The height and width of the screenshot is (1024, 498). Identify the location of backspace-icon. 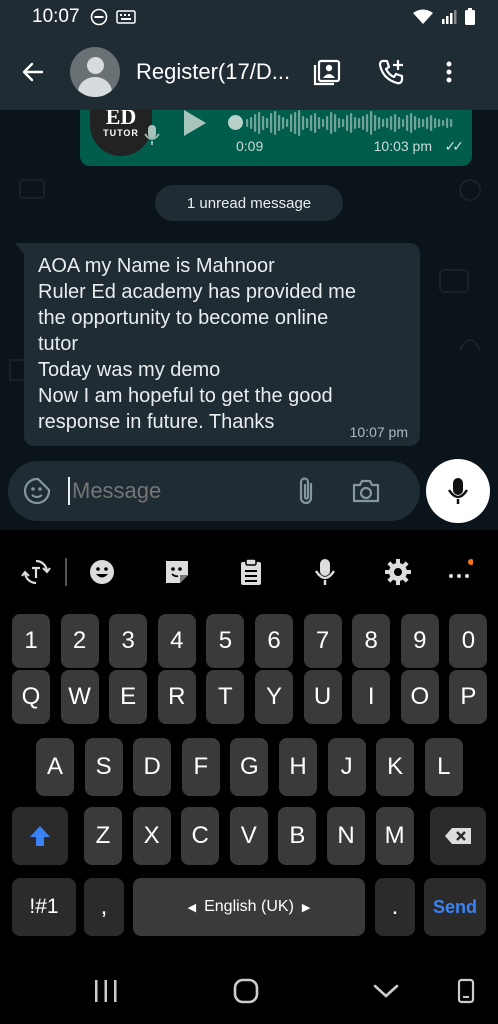
(458, 836).